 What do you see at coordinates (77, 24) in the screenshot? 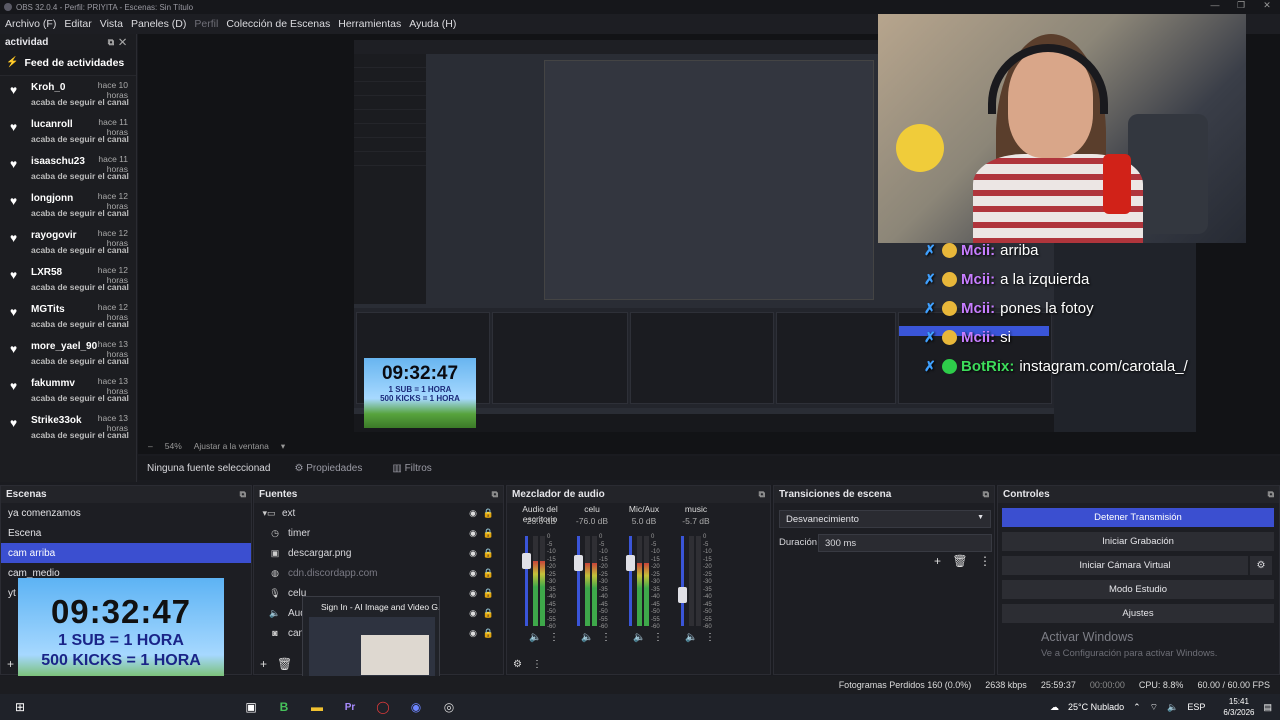
I see `menu-editar: Editar` at bounding box center [77, 24].